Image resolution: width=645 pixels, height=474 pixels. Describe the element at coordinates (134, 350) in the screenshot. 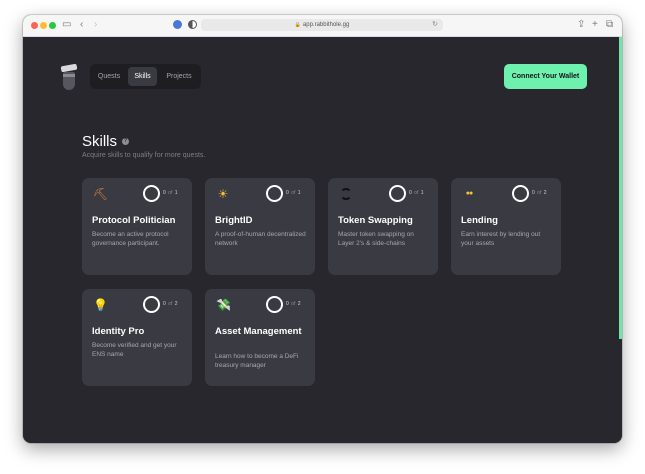

I see `skill-description: Become verified and get your ENS name` at that location.